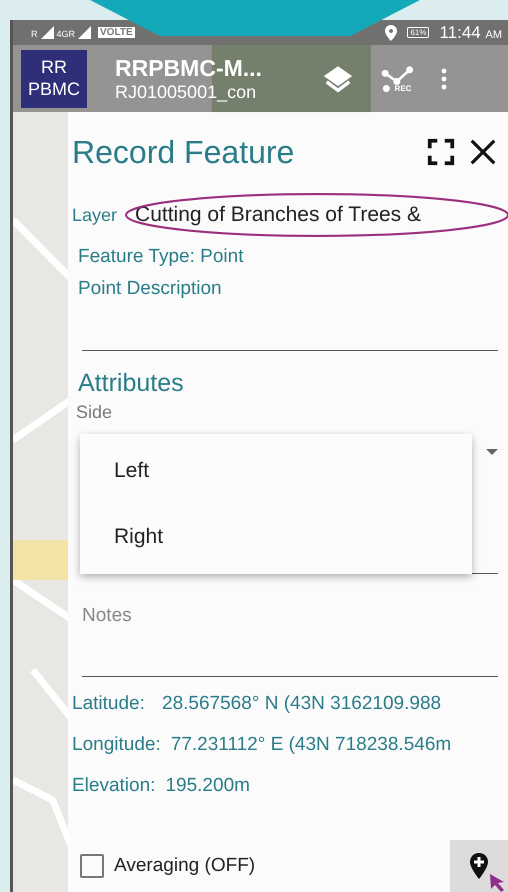 The height and width of the screenshot is (892, 508). Describe the element at coordinates (109, 704) in the screenshot. I see `coordinate-label: Latitude:` at that location.